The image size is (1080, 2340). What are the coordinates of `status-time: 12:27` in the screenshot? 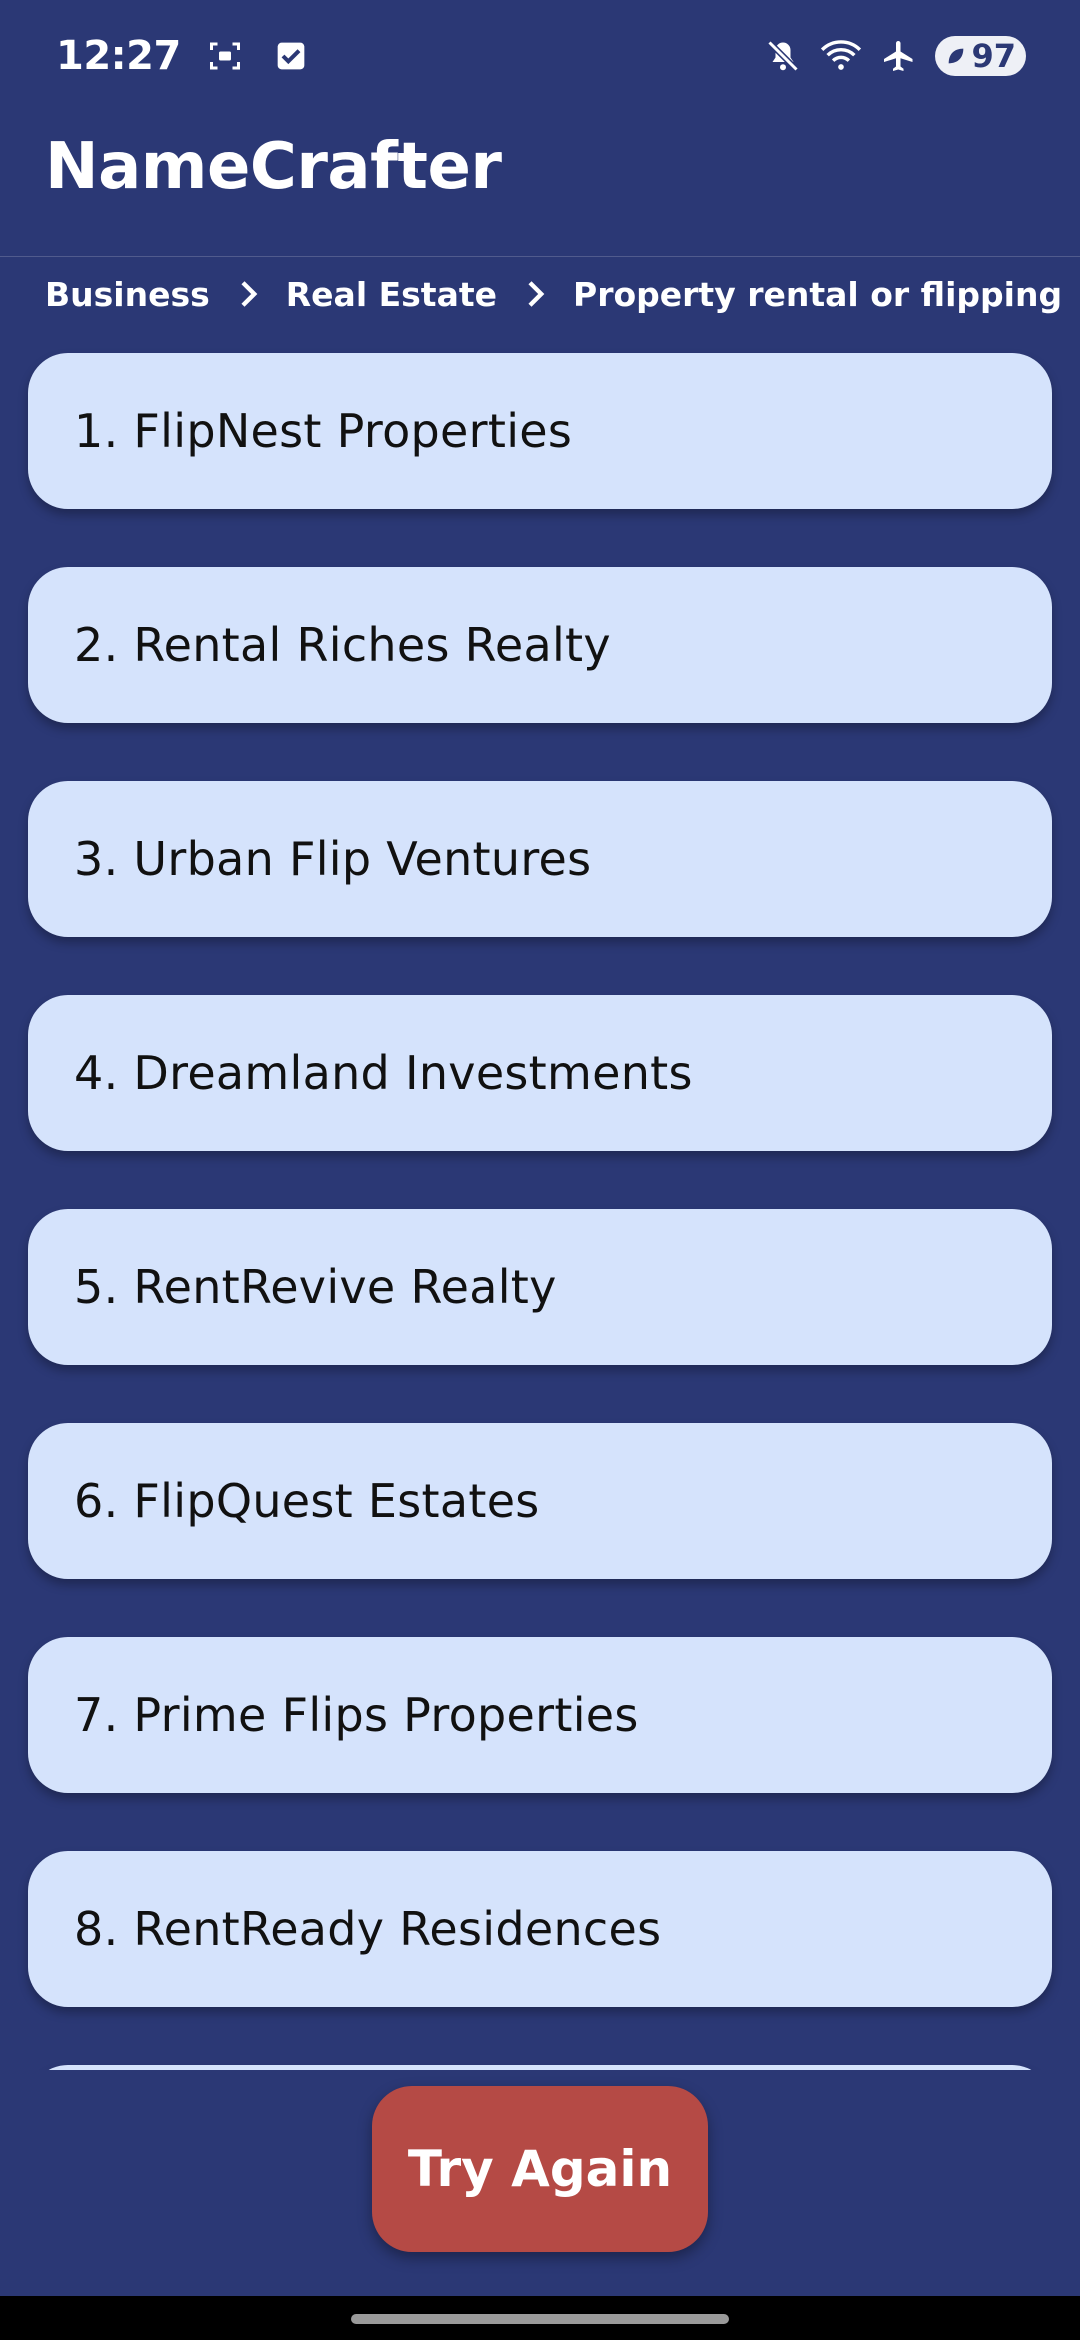 It's located at (118, 56).